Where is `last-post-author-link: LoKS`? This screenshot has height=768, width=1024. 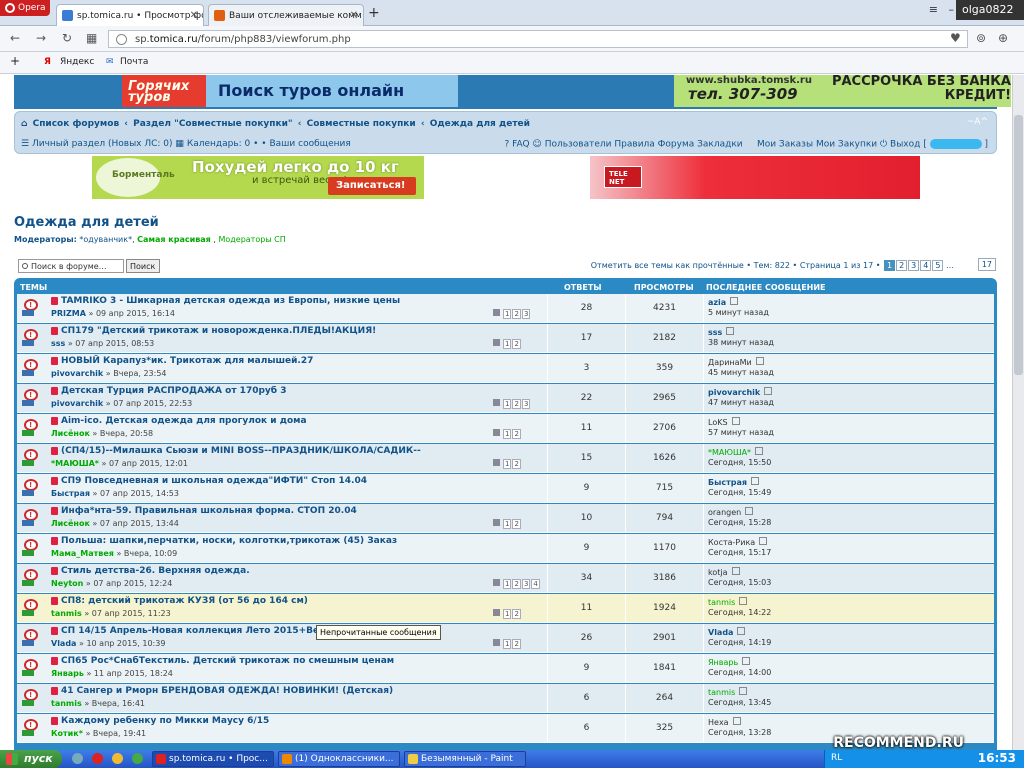
last-post-author-link: LoKS is located at coordinates (851, 422).